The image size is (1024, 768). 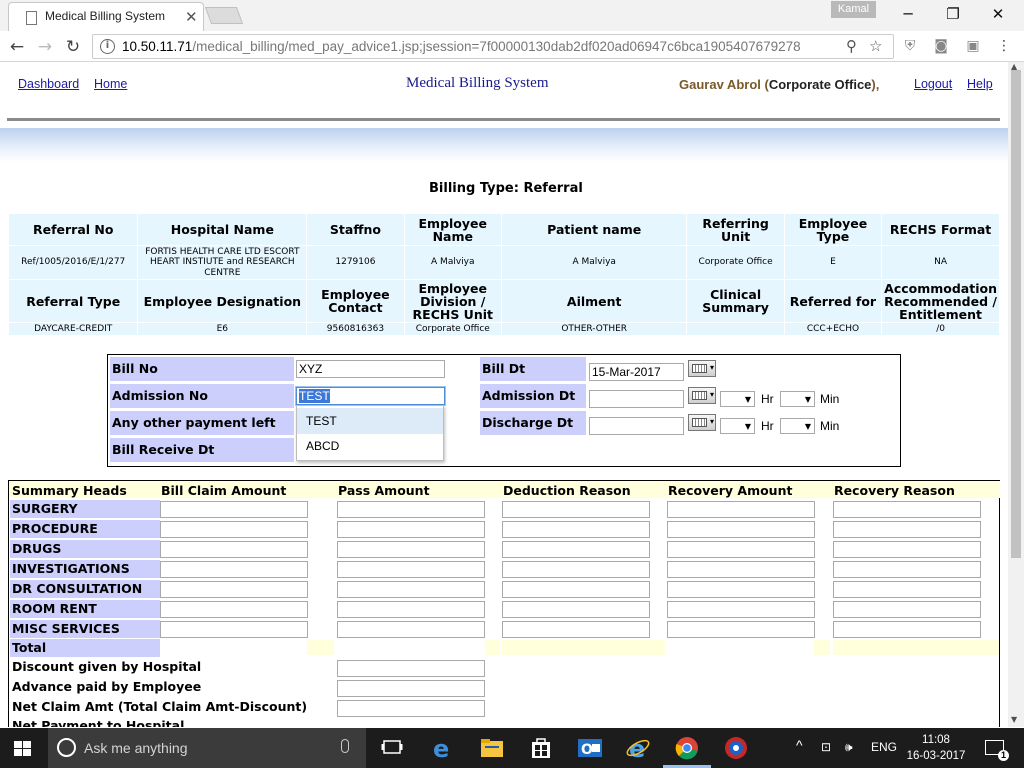 What do you see at coordinates (31, 18) in the screenshot?
I see `page-icon` at bounding box center [31, 18].